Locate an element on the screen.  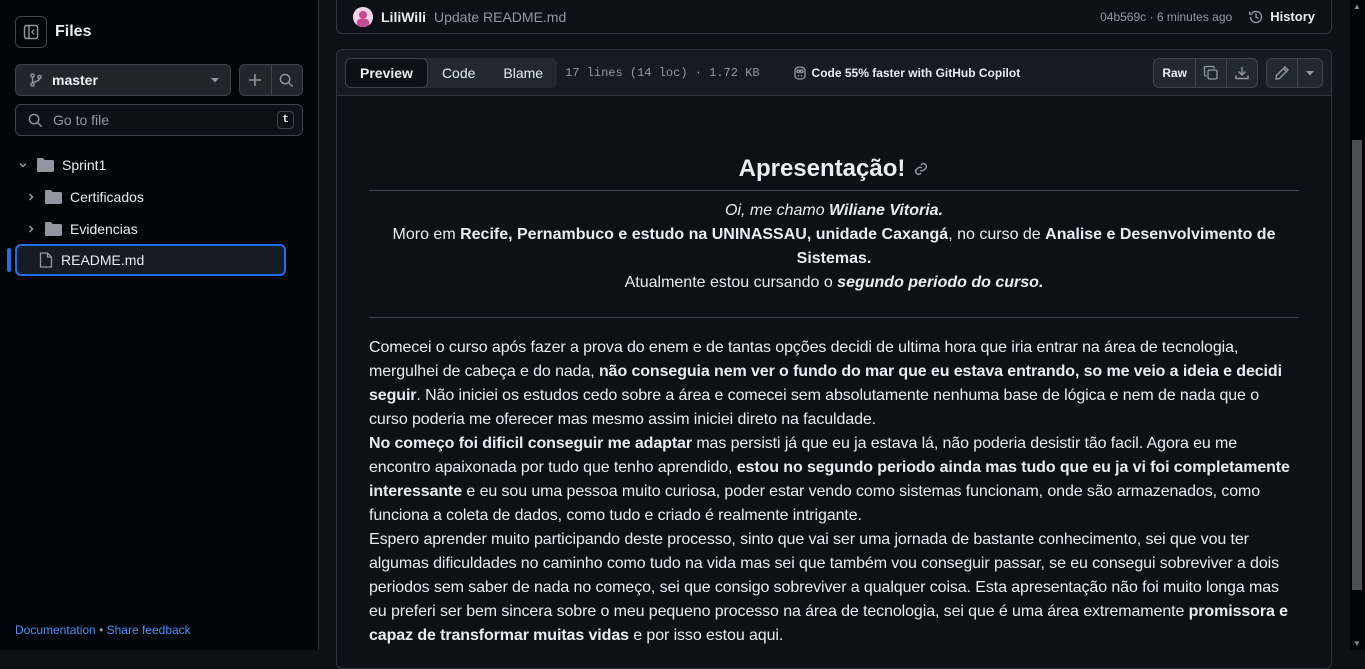
commit-message: Update README.md is located at coordinates (500, 17).